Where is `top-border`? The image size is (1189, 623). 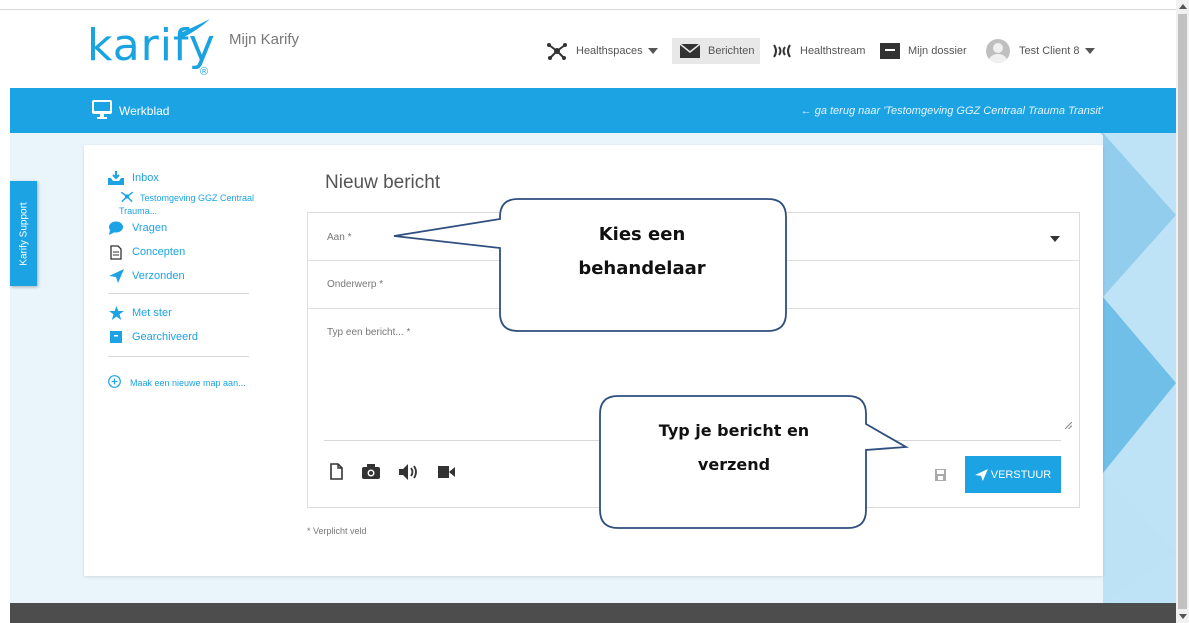
top-border is located at coordinates (588, 5).